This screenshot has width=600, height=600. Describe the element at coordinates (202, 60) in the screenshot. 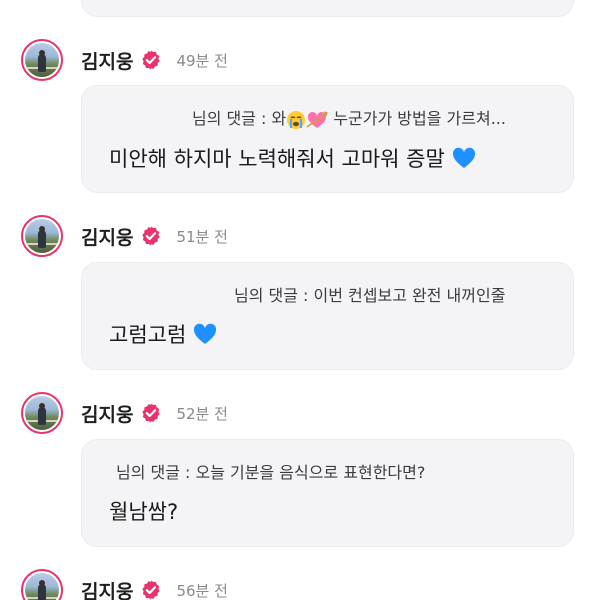

I see `timestamp: 49분 전` at that location.